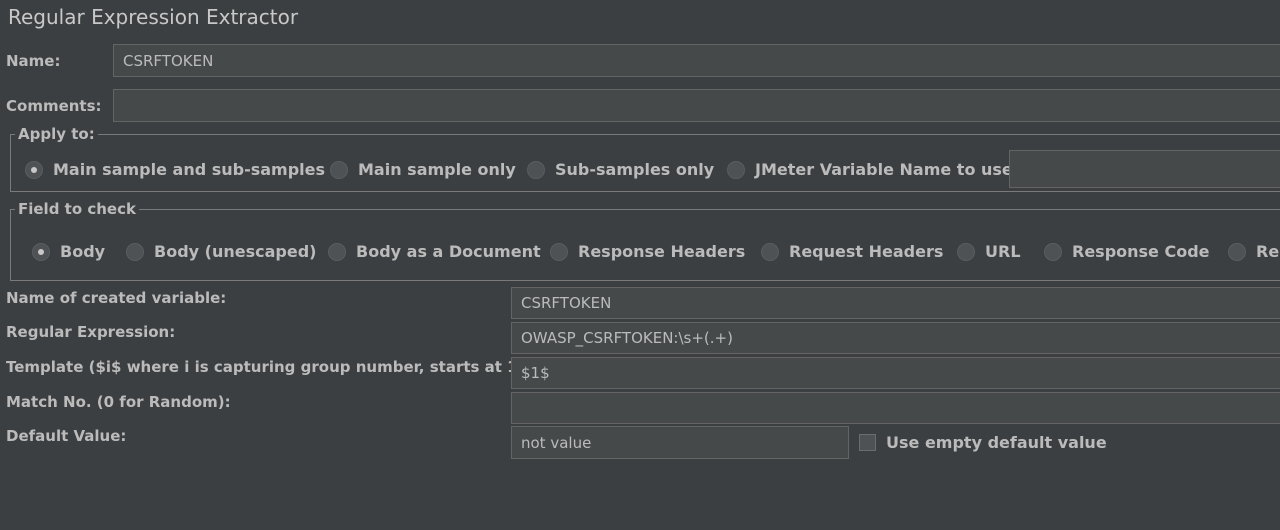  Describe the element at coordinates (235, 251) in the screenshot. I see `radio-label: Body (unescaped)` at that location.